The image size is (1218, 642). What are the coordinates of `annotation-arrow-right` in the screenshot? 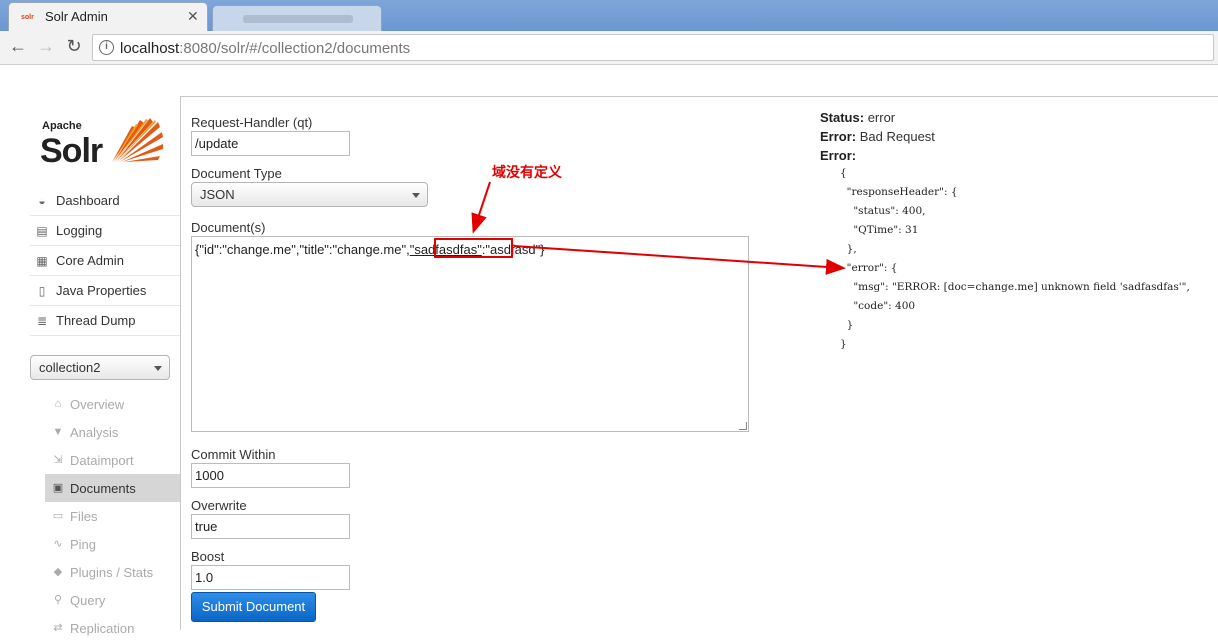 It's located at (679, 260).